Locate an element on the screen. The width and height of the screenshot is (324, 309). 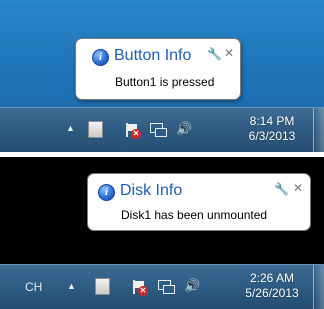
clock: 8:14 PM 6/3/2013 is located at coordinates (272, 129).